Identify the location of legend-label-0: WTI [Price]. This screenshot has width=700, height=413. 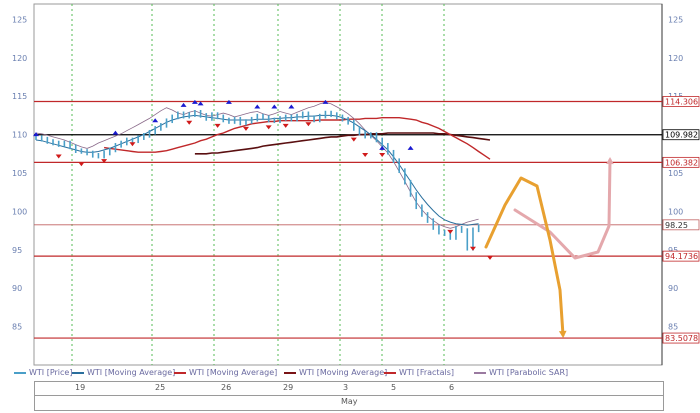
(51, 372).